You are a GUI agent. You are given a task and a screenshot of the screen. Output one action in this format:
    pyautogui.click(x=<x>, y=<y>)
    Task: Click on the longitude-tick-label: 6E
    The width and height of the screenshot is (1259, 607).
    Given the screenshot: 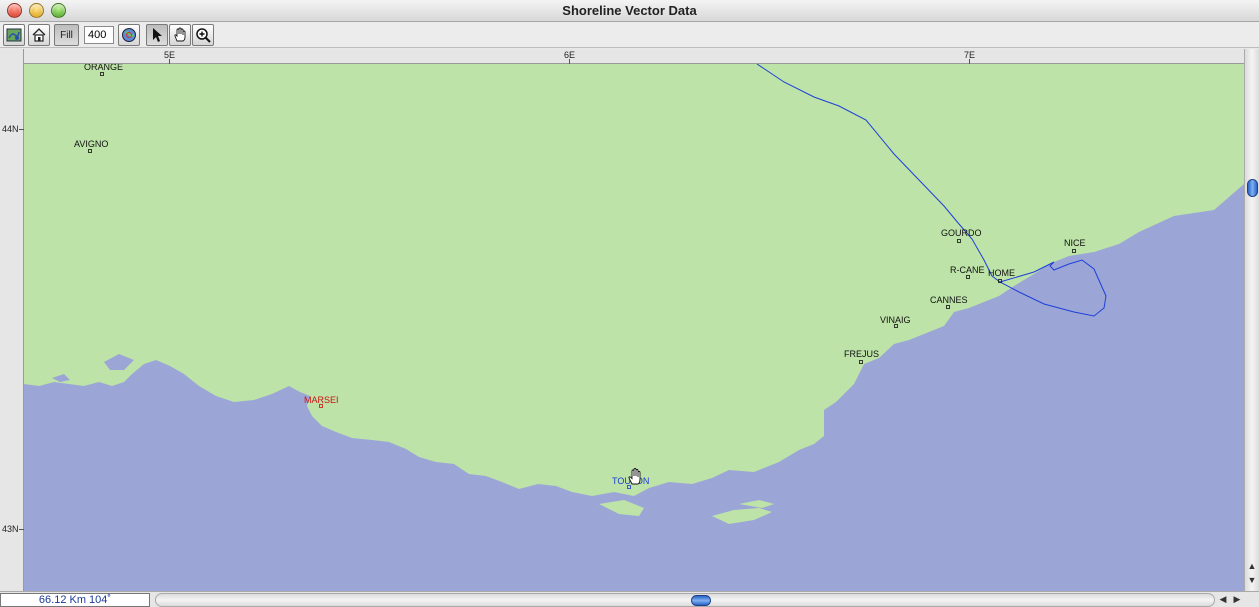 What is the action you would take?
    pyautogui.click(x=570, y=55)
    